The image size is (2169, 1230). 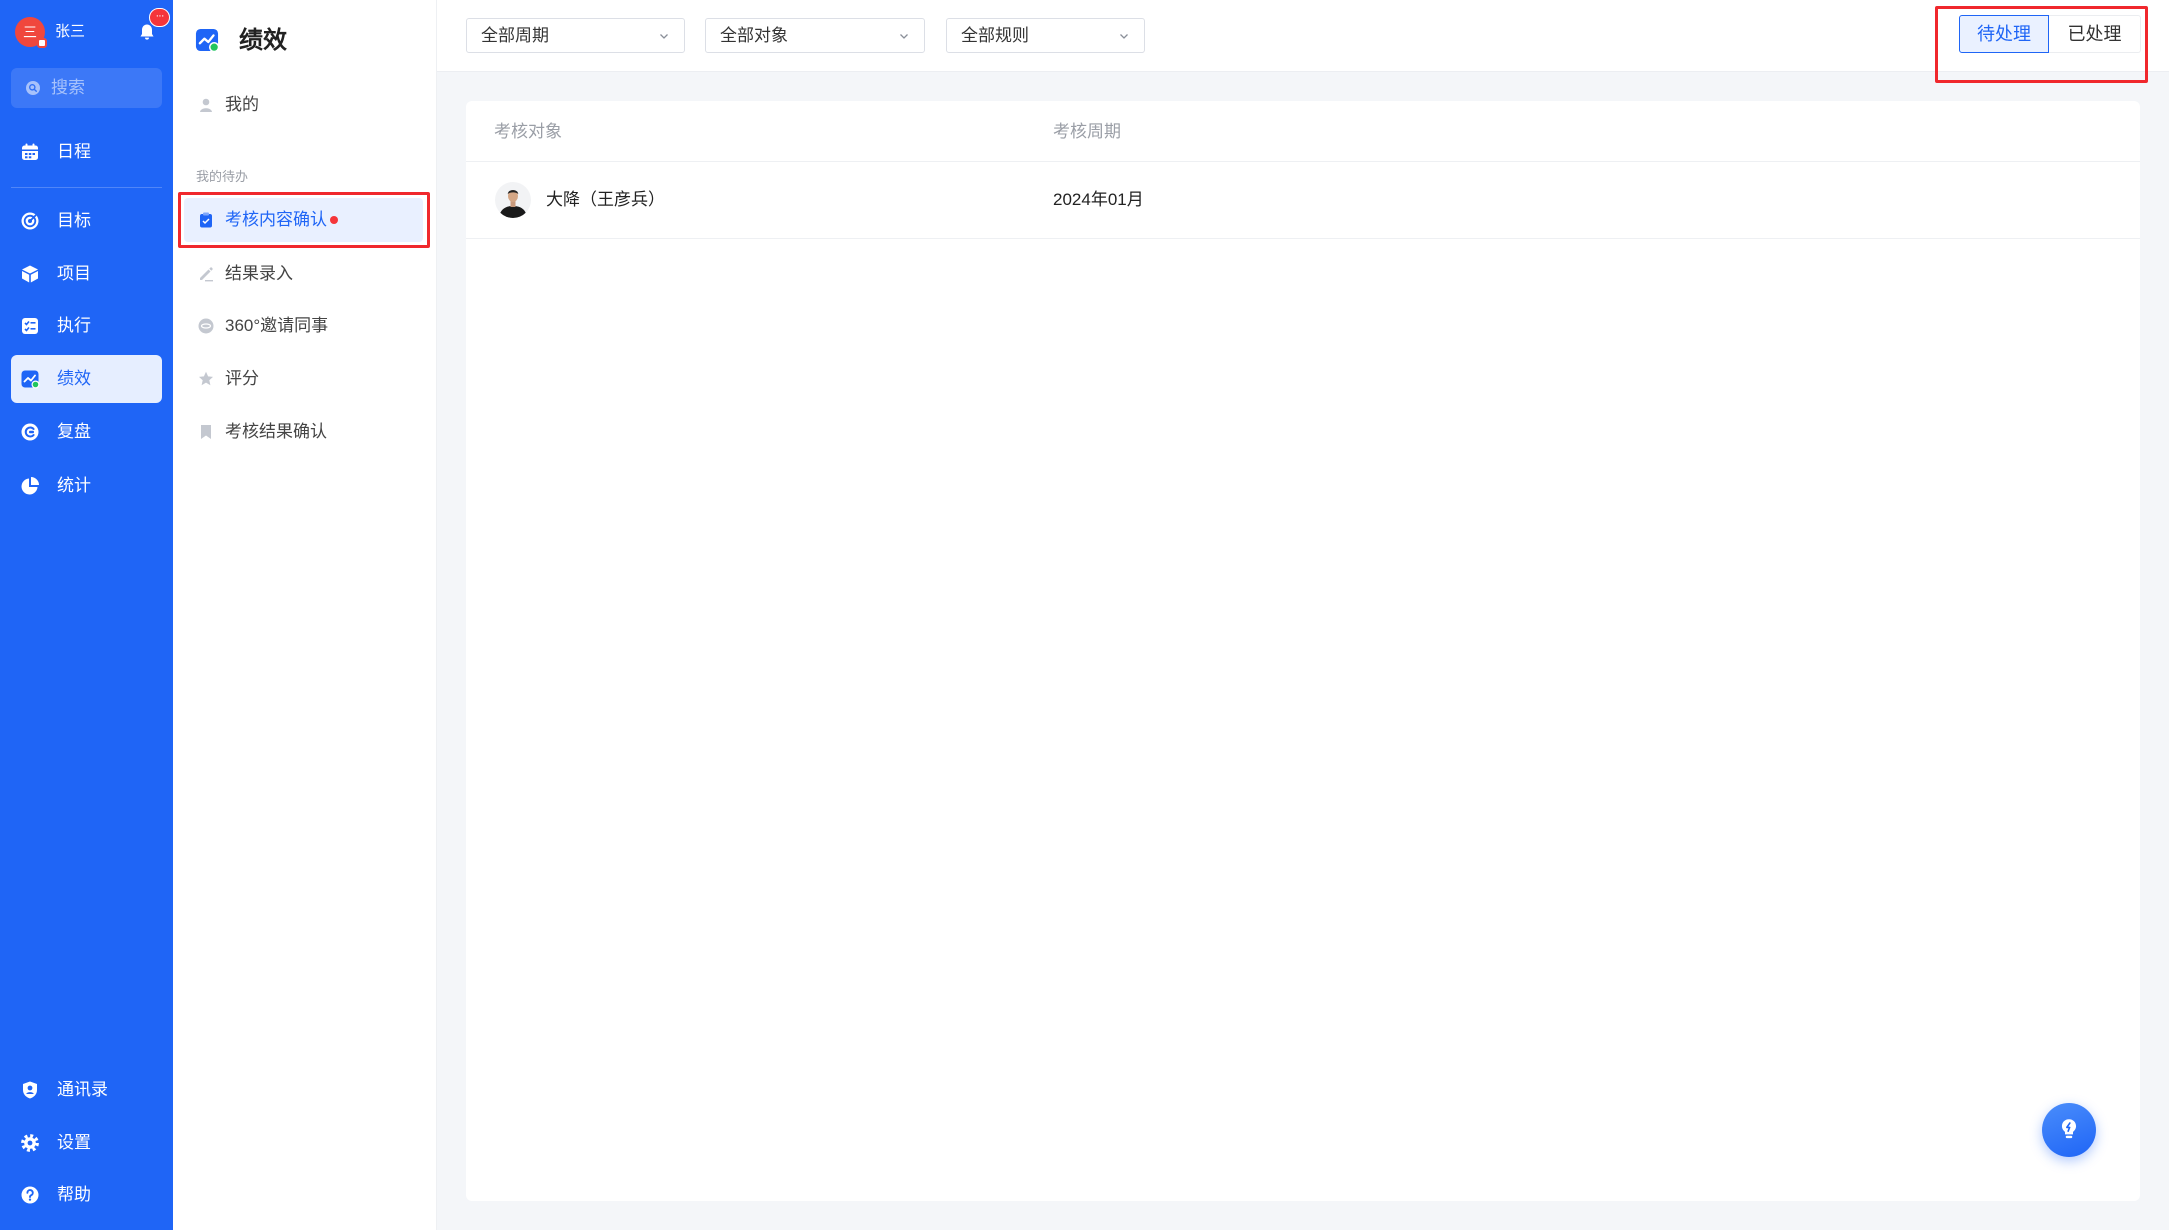 I want to click on cube-icon, so click(x=30, y=274).